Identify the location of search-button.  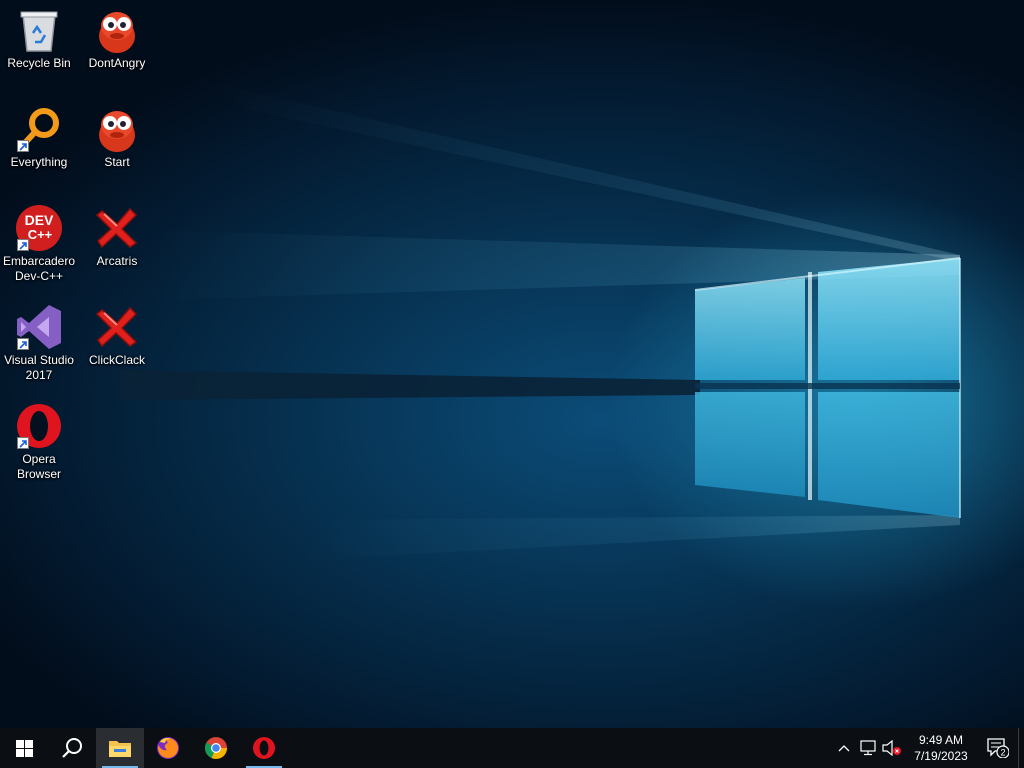
(72, 748).